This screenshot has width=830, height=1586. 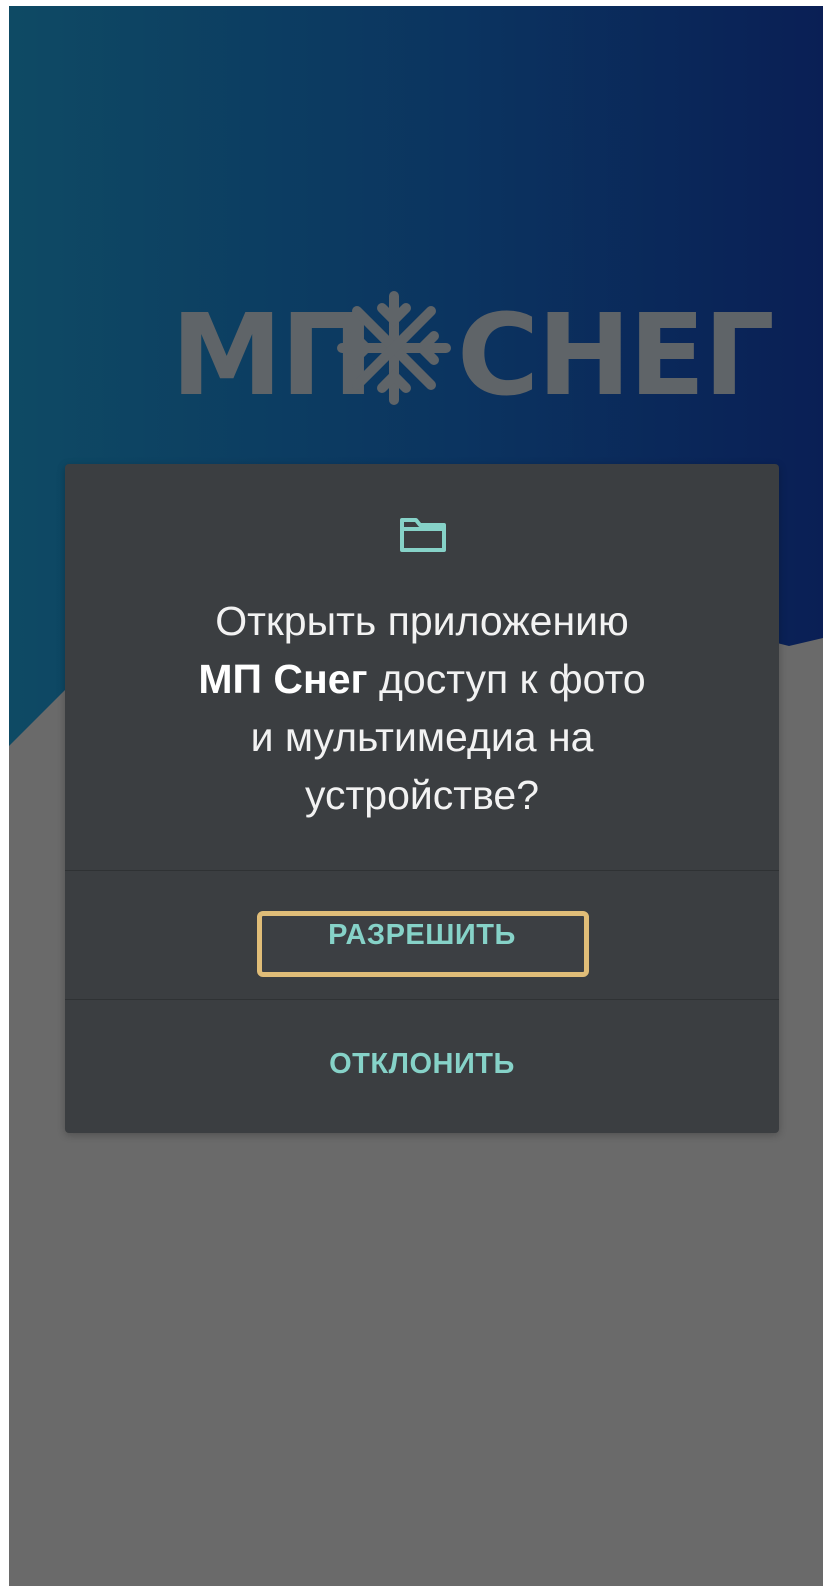 What do you see at coordinates (506, 679) in the screenshot?
I see `message-line-2: доступ к фото` at bounding box center [506, 679].